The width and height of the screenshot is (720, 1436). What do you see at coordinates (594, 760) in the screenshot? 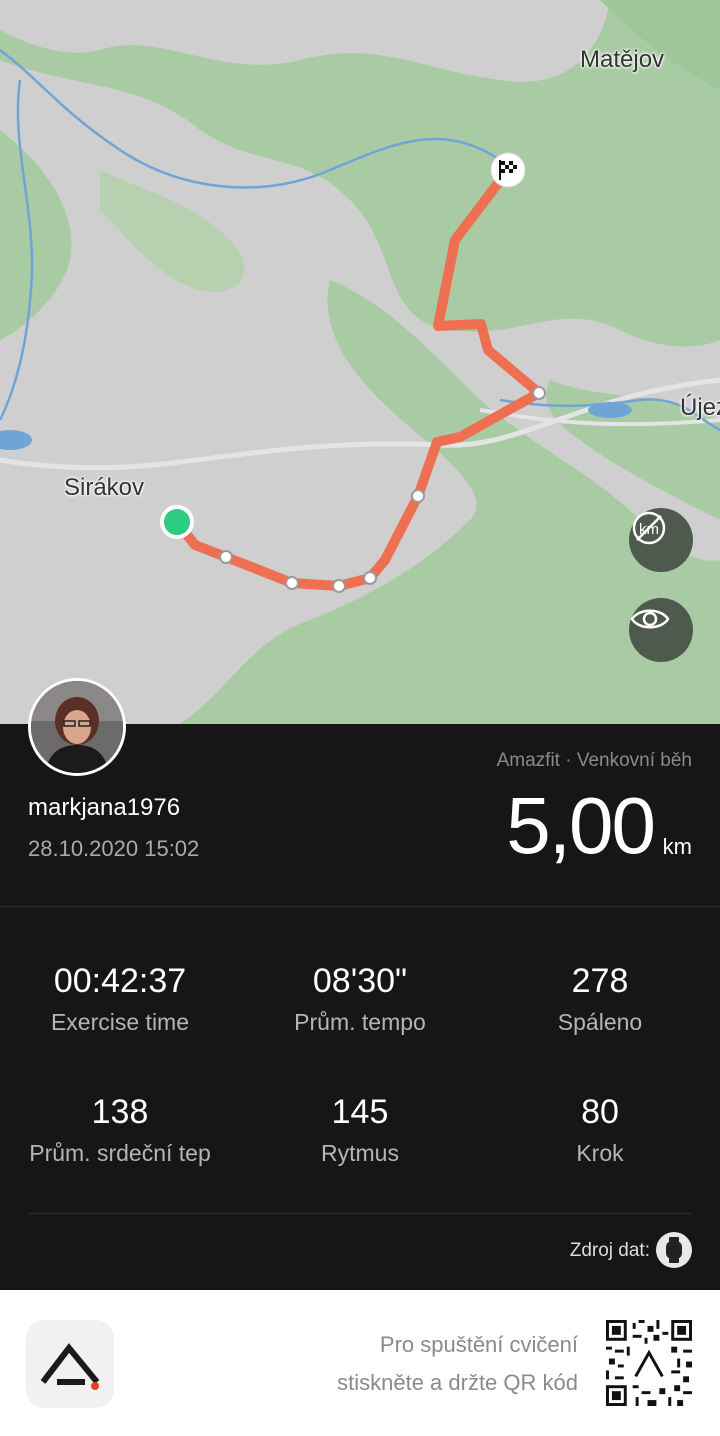
I see `device-activity-type: Amazfit · Venkovní běh` at bounding box center [594, 760].